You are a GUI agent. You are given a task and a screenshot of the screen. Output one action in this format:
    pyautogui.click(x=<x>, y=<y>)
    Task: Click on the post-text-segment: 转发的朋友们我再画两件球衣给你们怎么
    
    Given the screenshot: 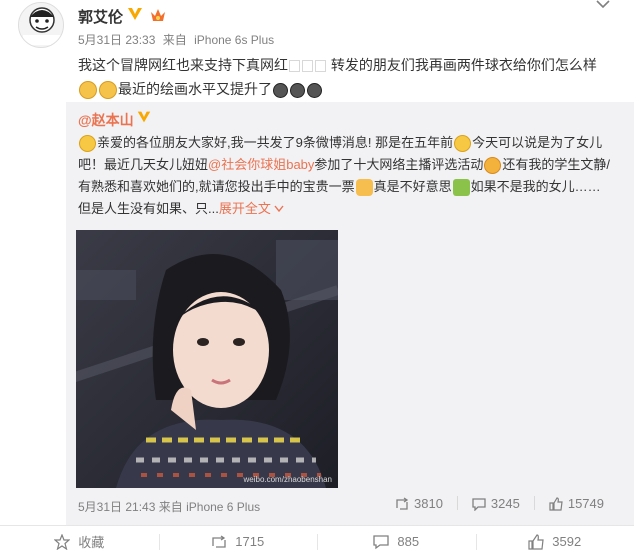 What is the action you would take?
    pyautogui.click(x=456, y=65)
    